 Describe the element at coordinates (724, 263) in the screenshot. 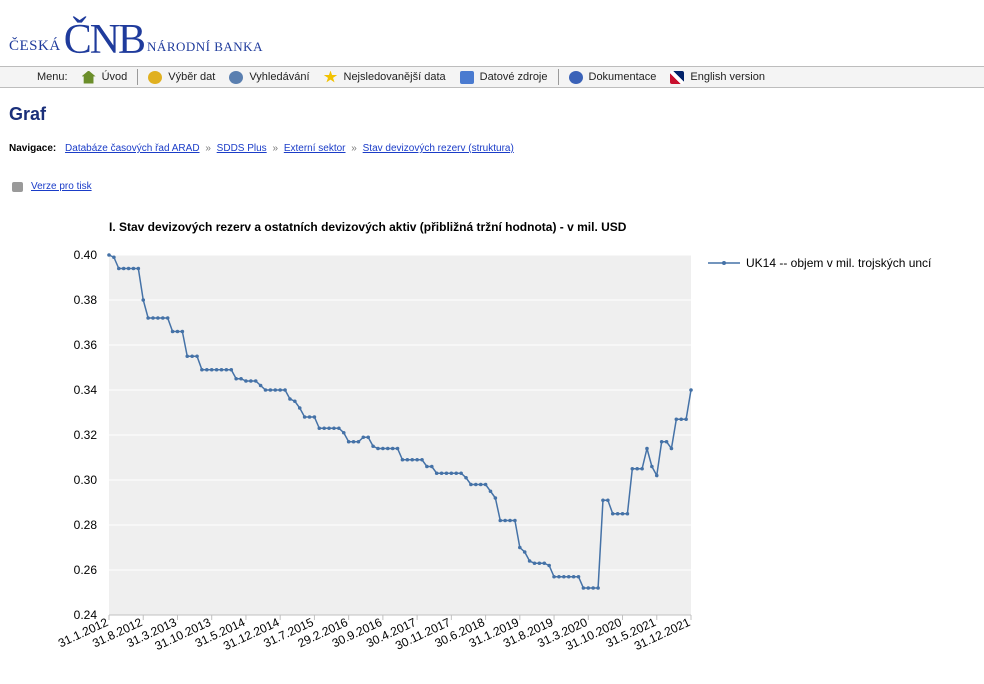

I see `legend-marker` at that location.